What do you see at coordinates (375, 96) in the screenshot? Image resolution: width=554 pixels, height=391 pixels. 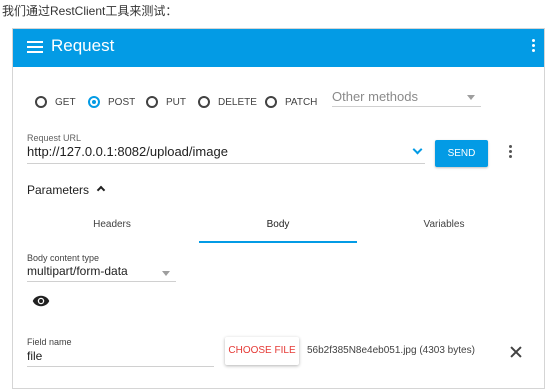 I see `other-methods-placeholder: Other methods` at bounding box center [375, 96].